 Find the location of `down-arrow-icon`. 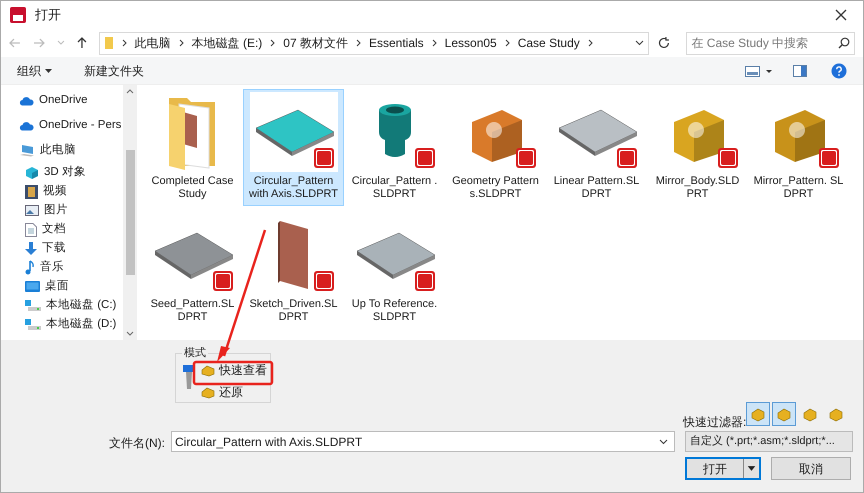

down-arrow-icon is located at coordinates (31, 249).